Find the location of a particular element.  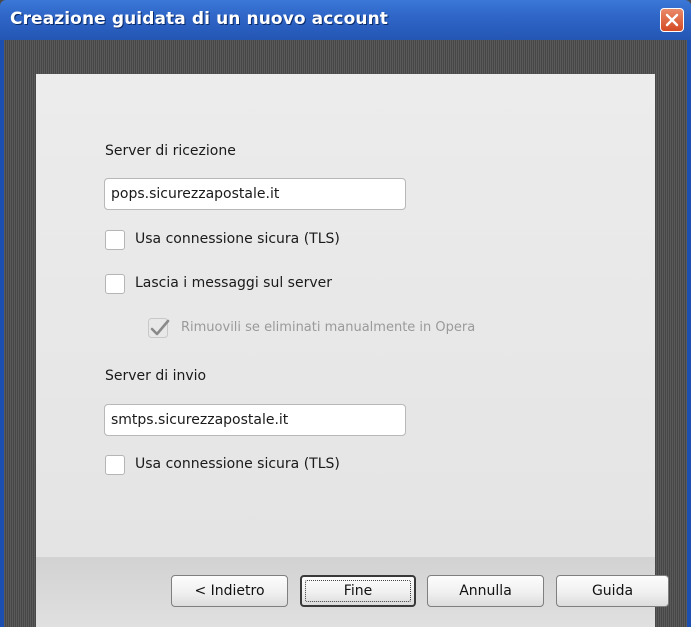

outgoing-tls-checkbox is located at coordinates (115, 465).